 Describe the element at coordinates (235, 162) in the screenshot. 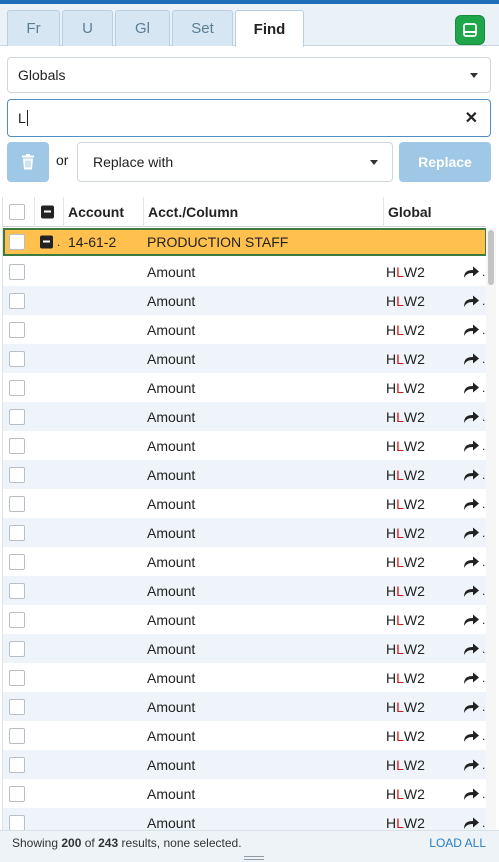

I see `replace-with-select: Replace with` at that location.